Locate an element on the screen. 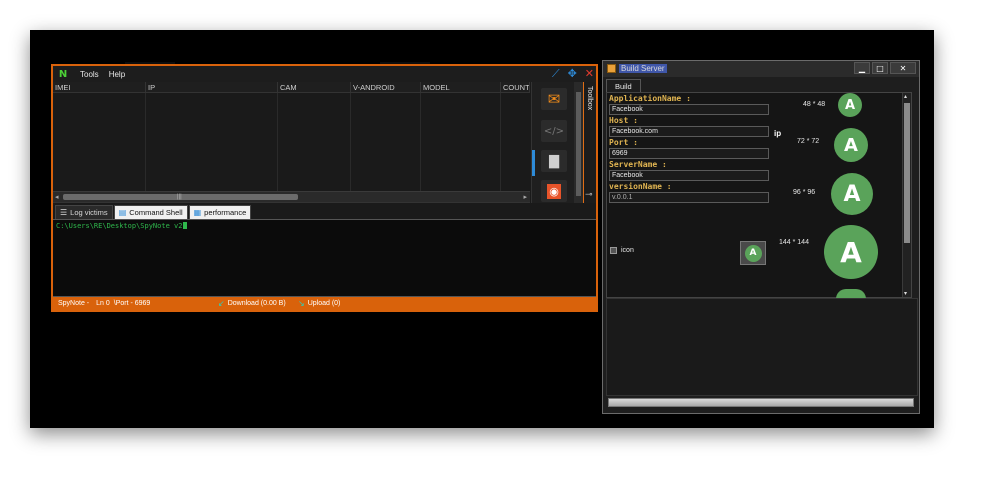 Image resolution: width=997 pixels, height=490 pixels. version-input: v.0.0.1 is located at coordinates (689, 197).